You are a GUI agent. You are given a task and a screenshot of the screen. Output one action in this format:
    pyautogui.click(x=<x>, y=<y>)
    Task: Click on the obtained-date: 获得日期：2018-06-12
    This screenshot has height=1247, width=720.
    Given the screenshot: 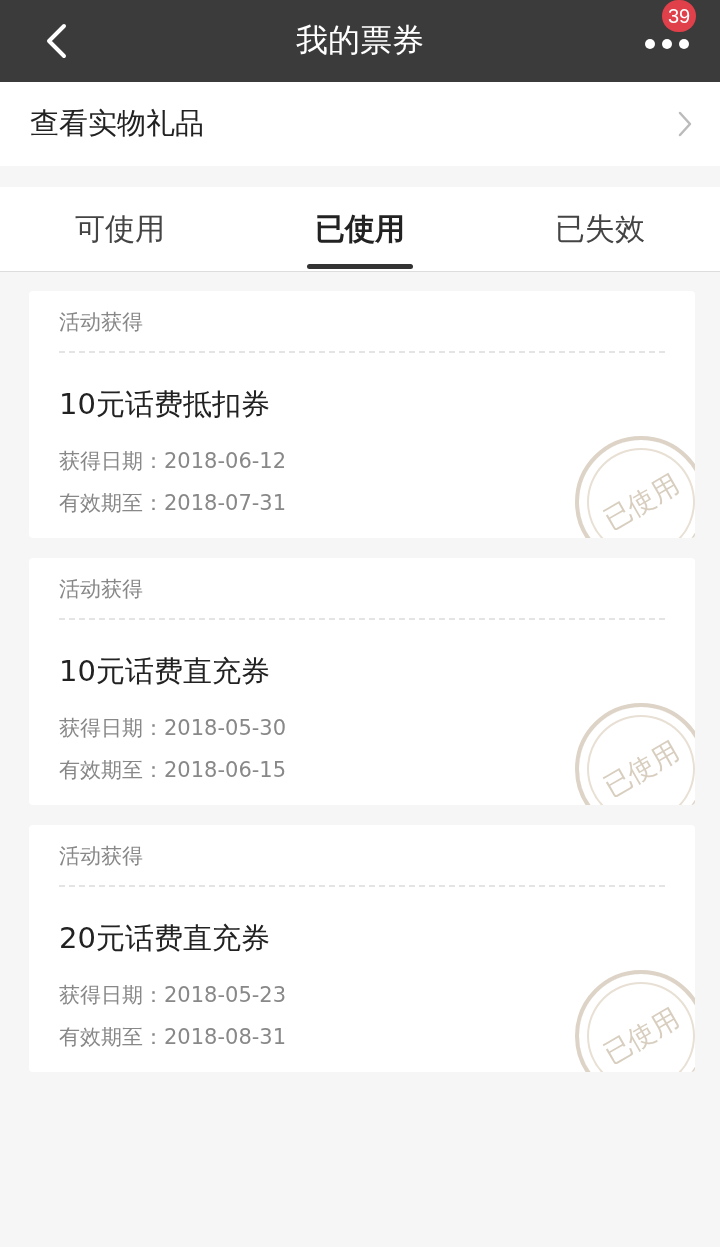 What is the action you would take?
    pyautogui.click(x=173, y=461)
    